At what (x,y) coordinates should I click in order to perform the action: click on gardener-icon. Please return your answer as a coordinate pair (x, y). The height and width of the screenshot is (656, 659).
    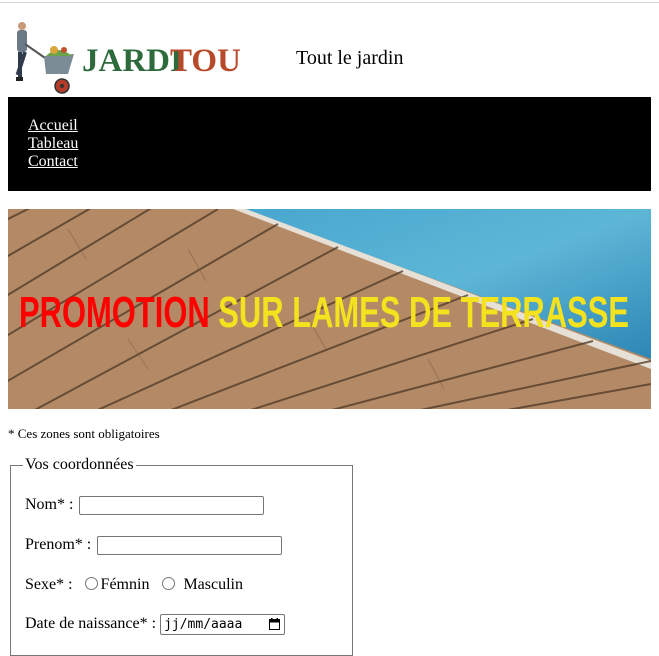
    Looking at the image, I should click on (44, 58).